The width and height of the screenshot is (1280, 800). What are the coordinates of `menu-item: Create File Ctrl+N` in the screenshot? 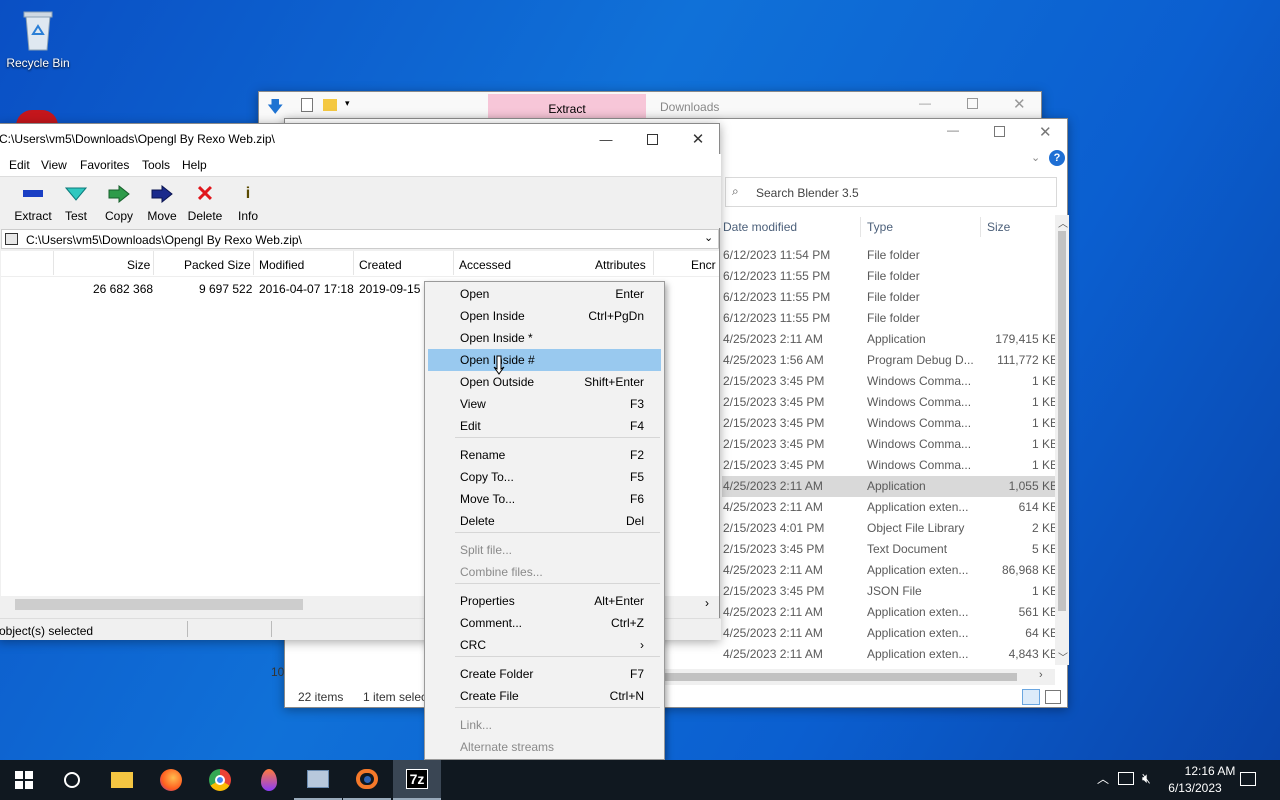 It's located at (544, 696).